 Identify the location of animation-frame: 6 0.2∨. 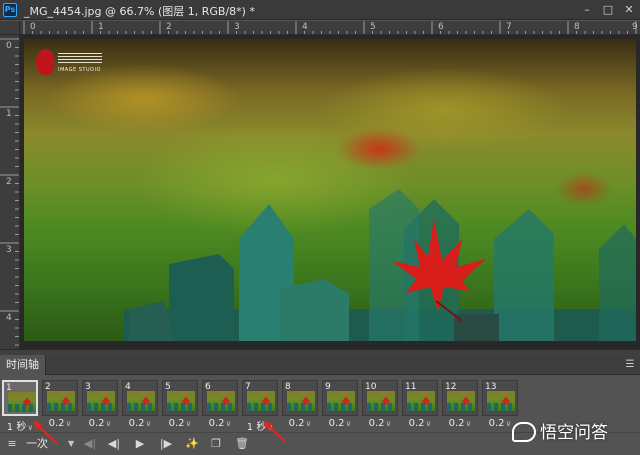
(220, 405).